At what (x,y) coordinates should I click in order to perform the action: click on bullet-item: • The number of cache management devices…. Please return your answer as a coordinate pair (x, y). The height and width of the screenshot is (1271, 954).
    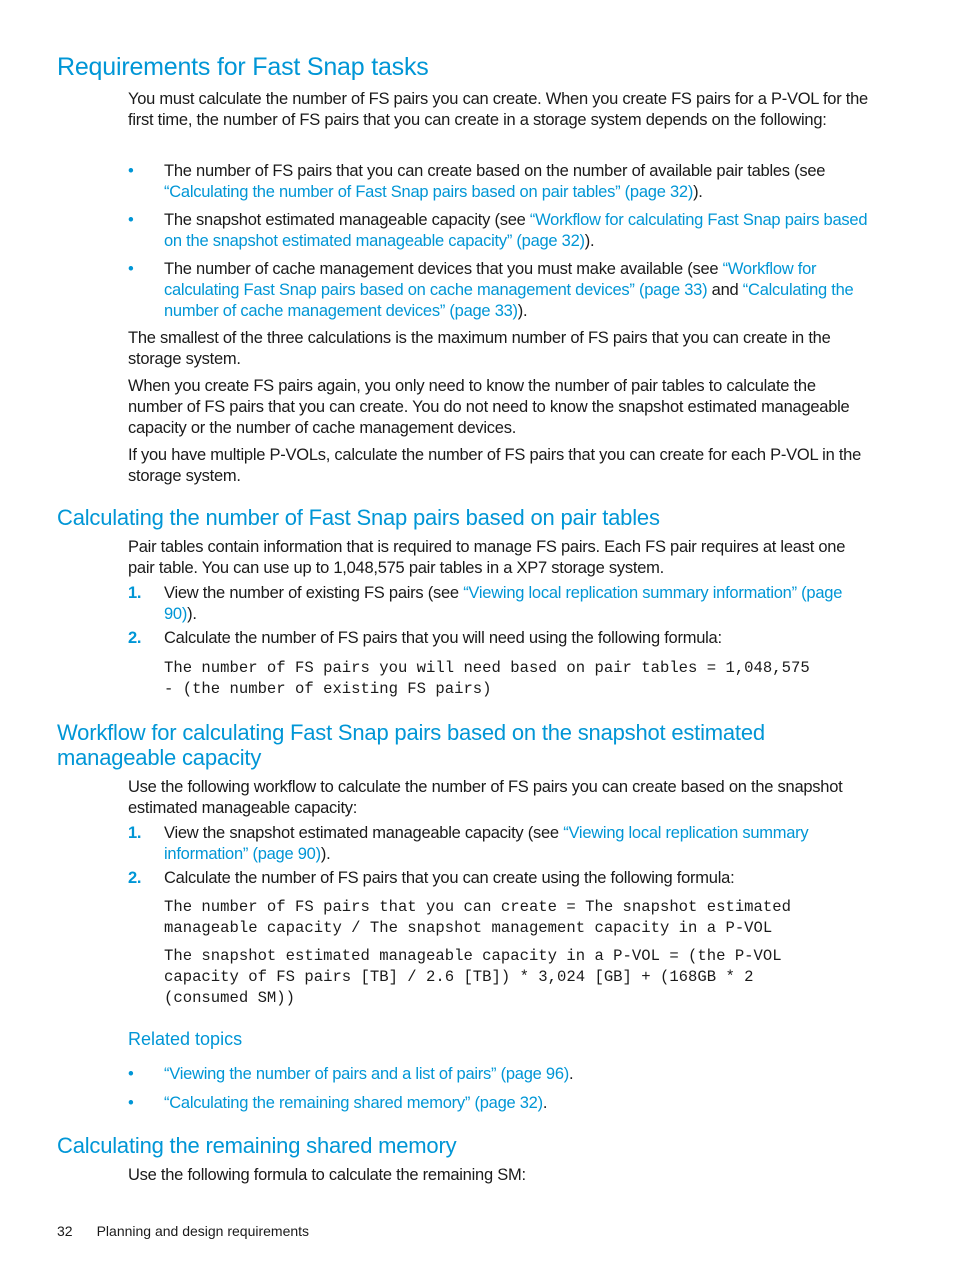
    Looking at the image, I should click on (500, 290).